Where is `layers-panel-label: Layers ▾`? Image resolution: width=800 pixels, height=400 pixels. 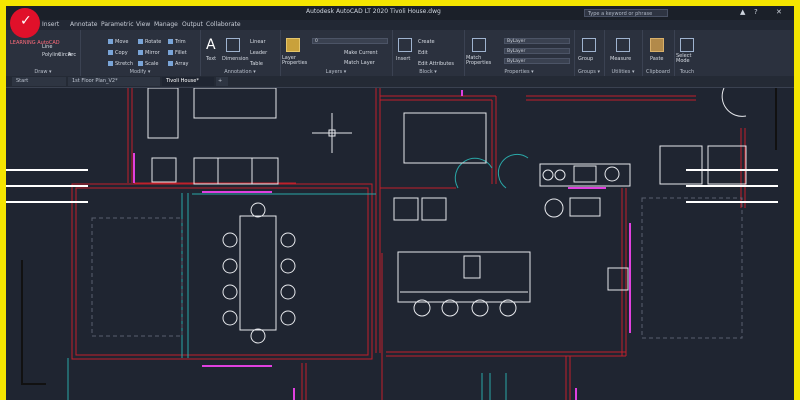 layers-panel-label: Layers ▾ is located at coordinates (336, 72).